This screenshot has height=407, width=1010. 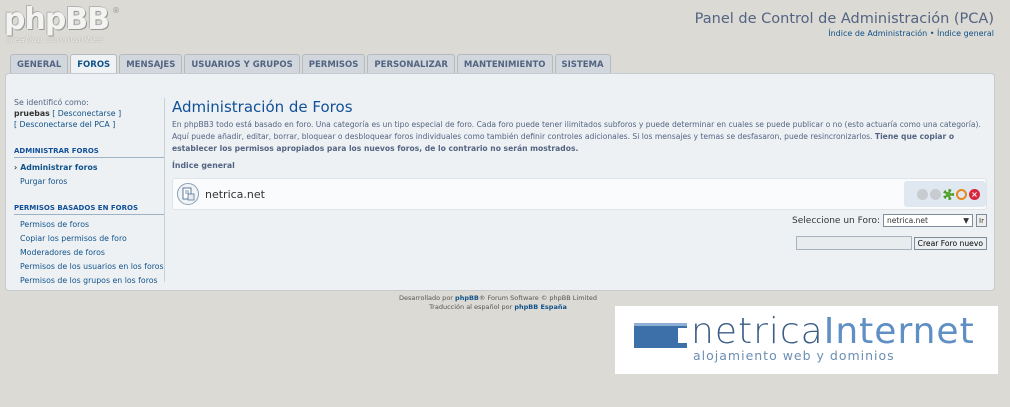 I want to click on forum-select-row: Seleccione un Foro: netrica.net ▼ Ir, so click(x=889, y=220).